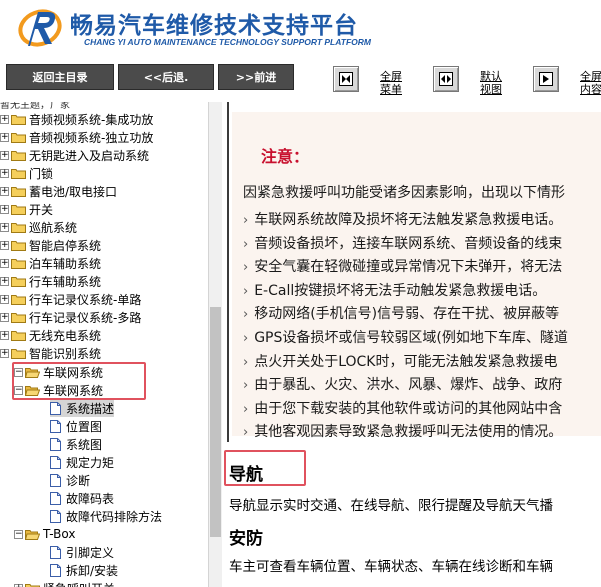 This screenshot has width=601, height=587. What do you see at coordinates (402, 266) in the screenshot?
I see `notice-item: › 安全气囊在轻微碰撞或异常情况下未弹开，将无法` at bounding box center [402, 266].